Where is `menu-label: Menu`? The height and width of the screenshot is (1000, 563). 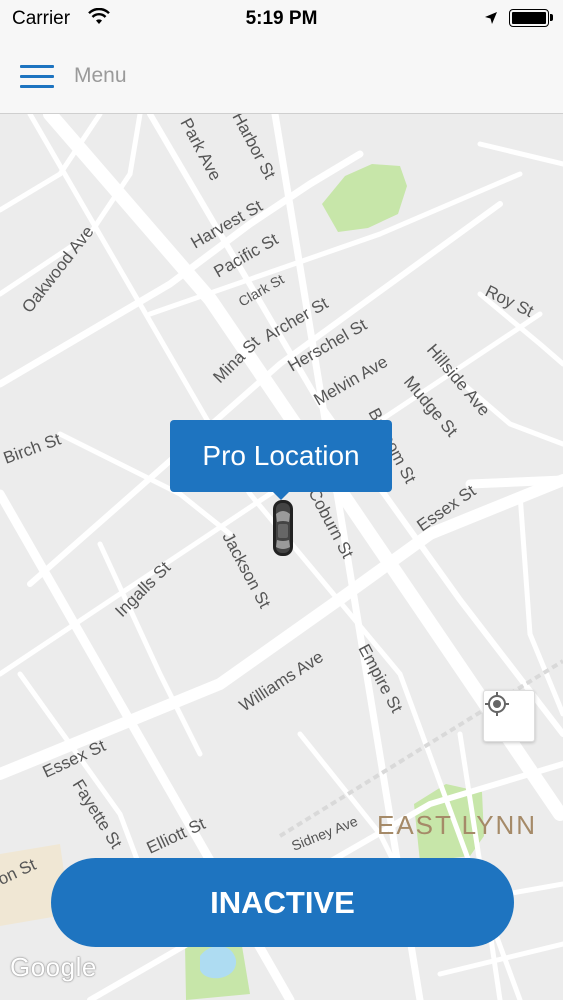 menu-label: Menu is located at coordinates (100, 75).